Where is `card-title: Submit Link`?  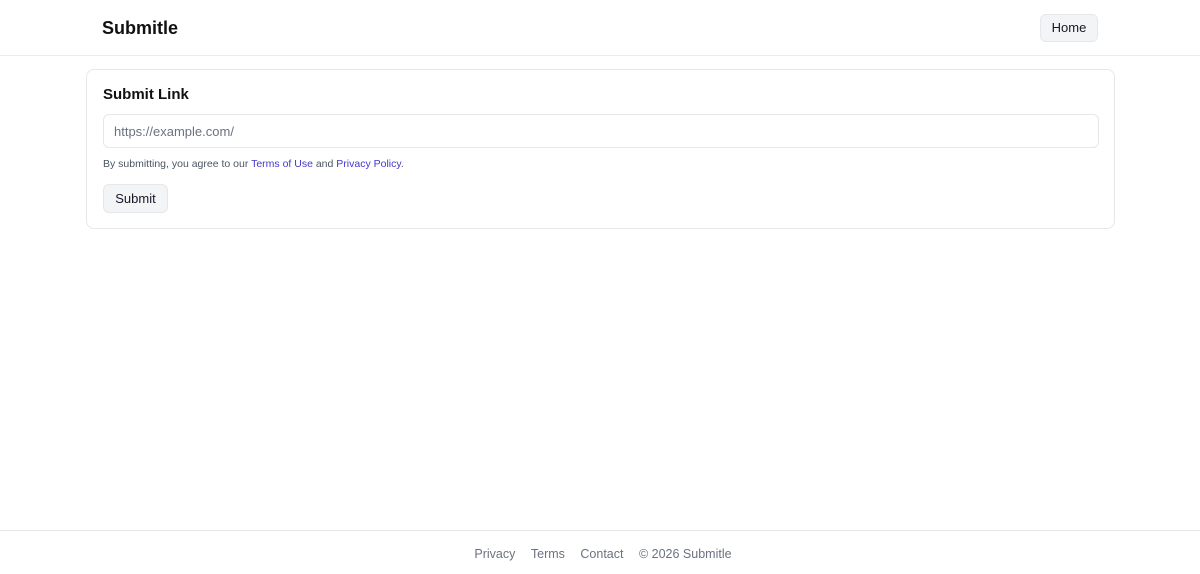
card-title: Submit Link is located at coordinates (146, 94).